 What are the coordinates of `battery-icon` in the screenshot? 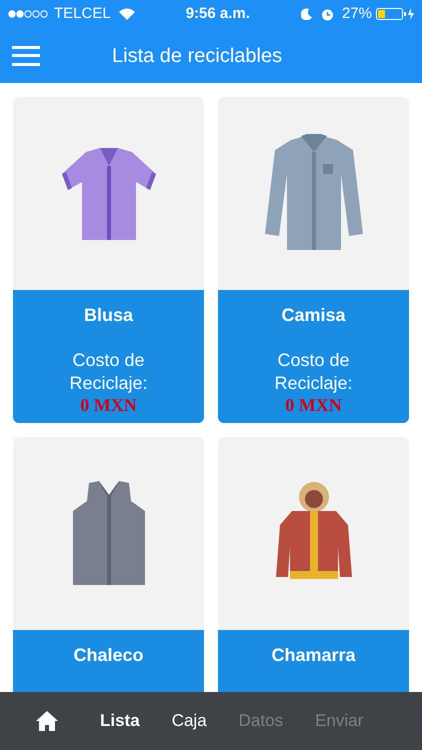 It's located at (395, 14).